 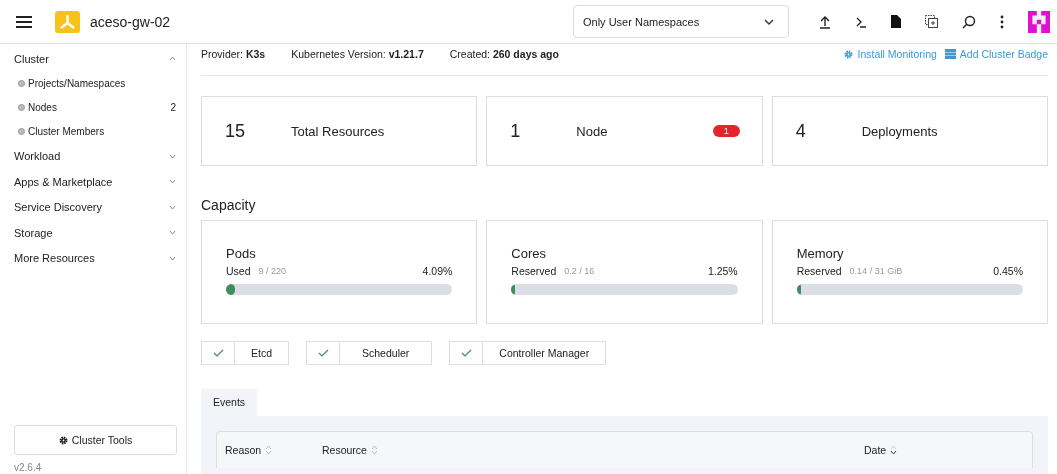 What do you see at coordinates (93, 131) in the screenshot?
I see `sidebar-item: Cluster Members` at bounding box center [93, 131].